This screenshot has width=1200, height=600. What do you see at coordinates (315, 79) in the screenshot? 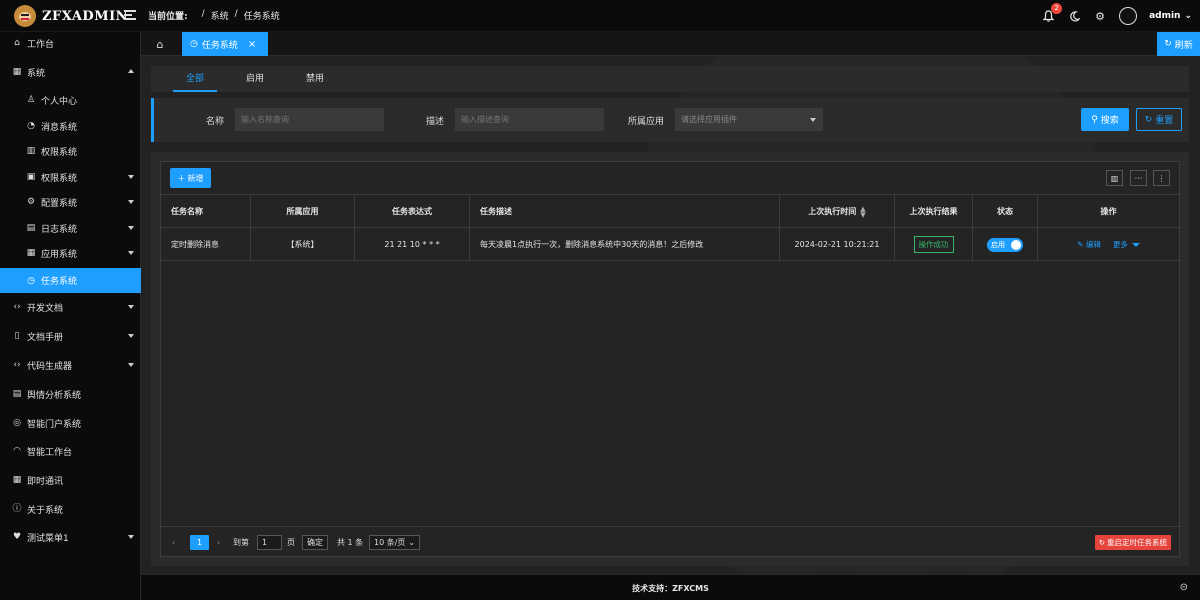
I see `tab-disabled: 禁用` at bounding box center [315, 79].